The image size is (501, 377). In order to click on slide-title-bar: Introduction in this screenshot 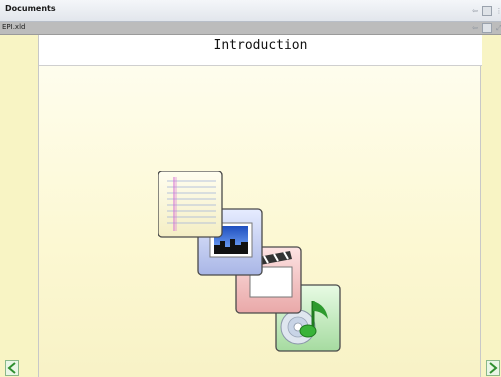, I will do `click(260, 50)`.